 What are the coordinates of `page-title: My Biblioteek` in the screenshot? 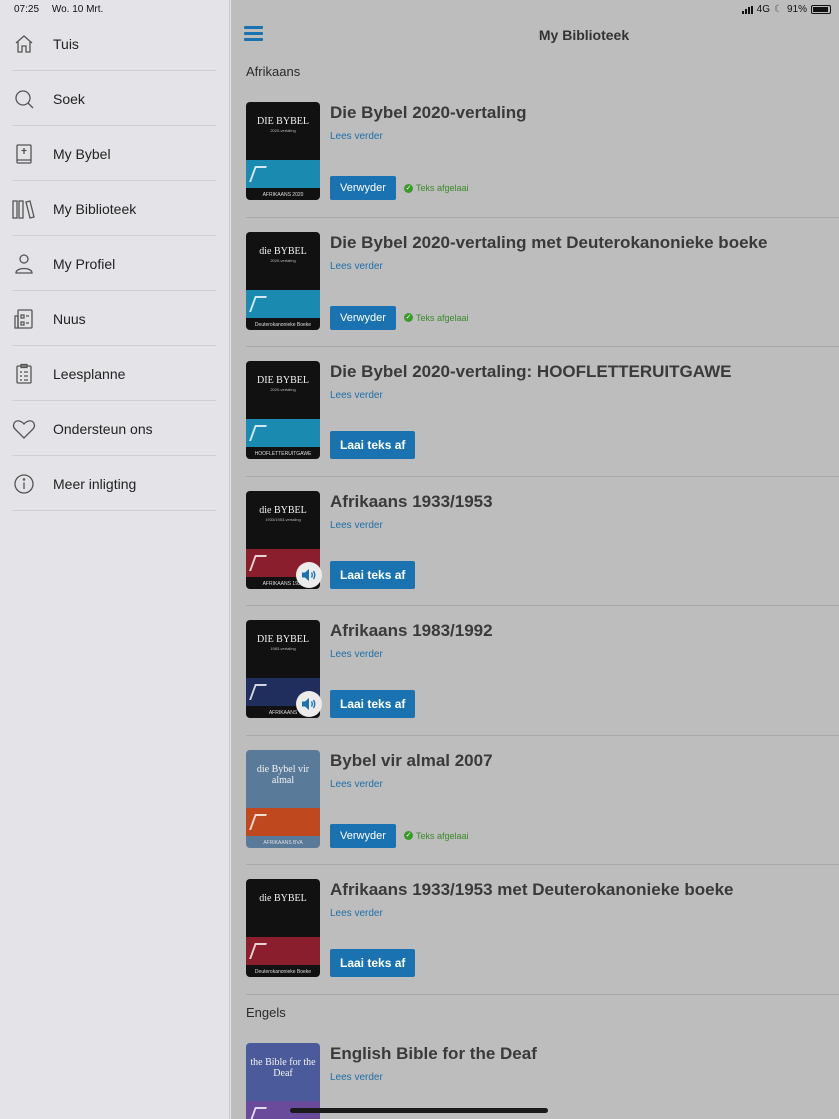 It's located at (584, 35).